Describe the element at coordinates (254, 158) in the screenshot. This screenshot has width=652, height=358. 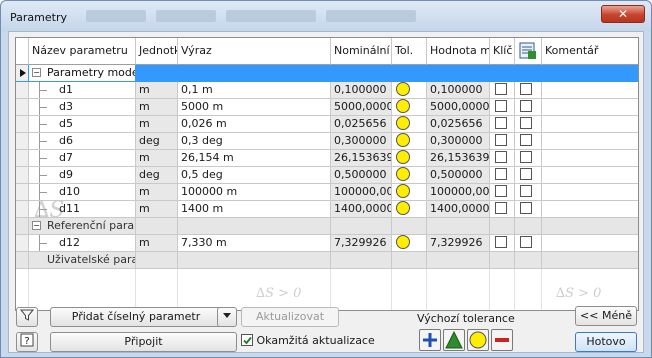
I see `parameter-expr-cell: 26,154 m` at that location.